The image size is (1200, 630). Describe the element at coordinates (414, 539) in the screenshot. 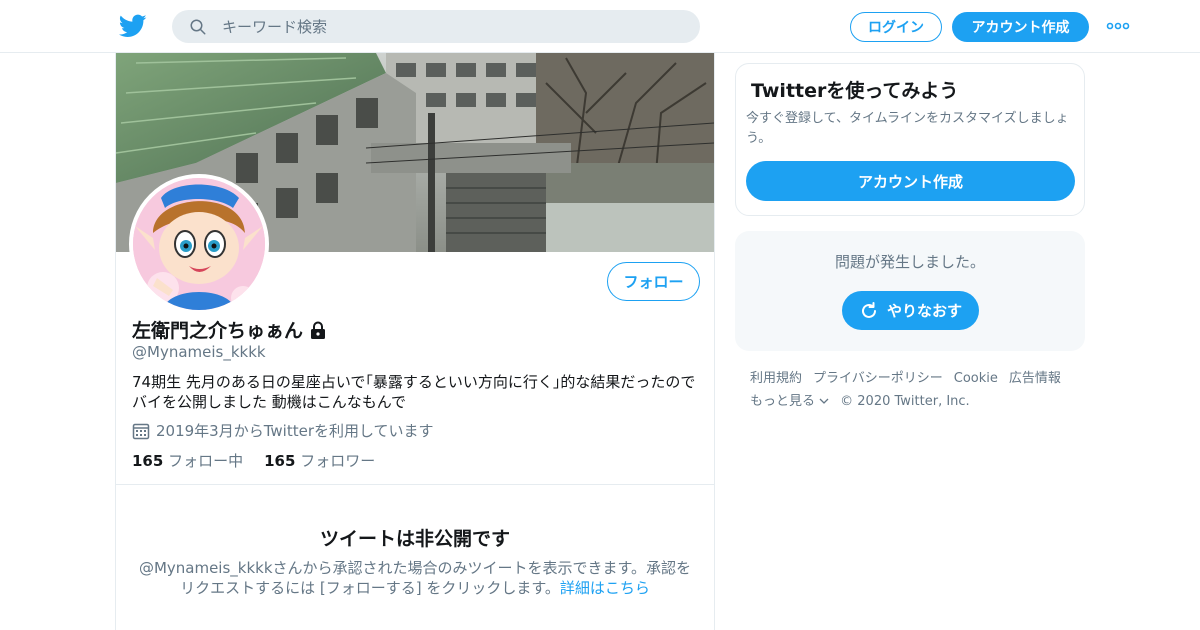

I see `protected-title: ツイートは非公開です` at that location.